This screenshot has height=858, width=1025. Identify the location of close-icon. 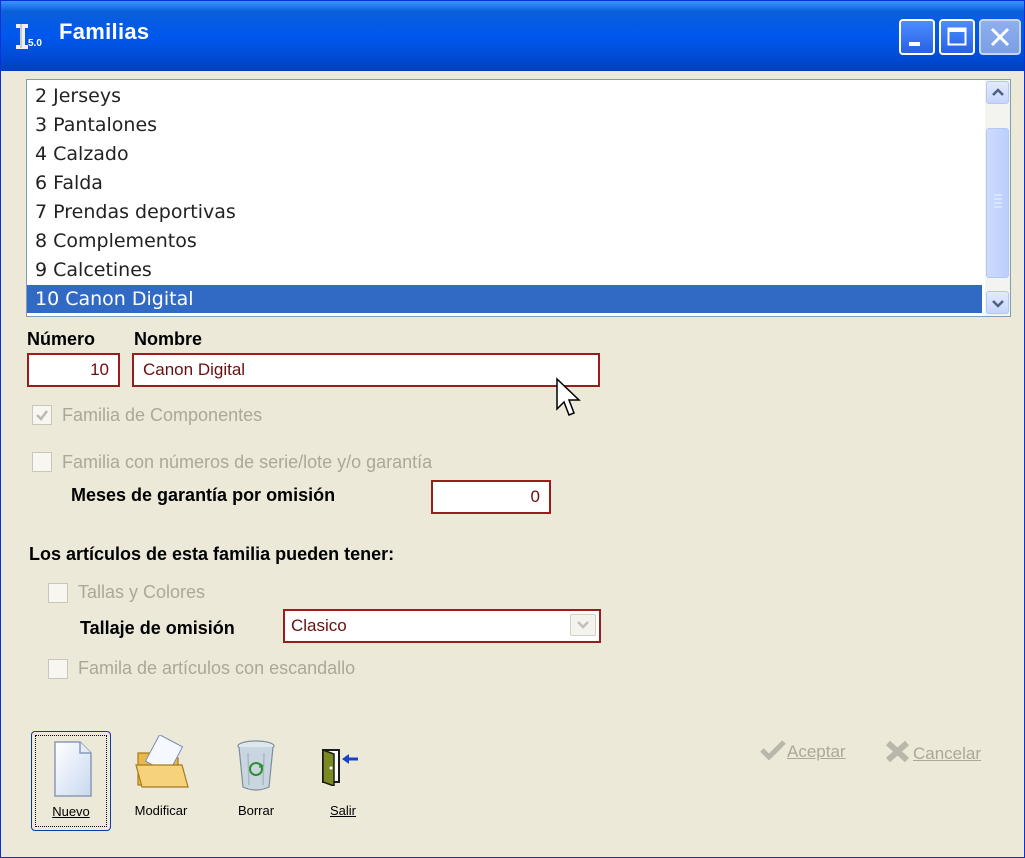
(1000, 37).